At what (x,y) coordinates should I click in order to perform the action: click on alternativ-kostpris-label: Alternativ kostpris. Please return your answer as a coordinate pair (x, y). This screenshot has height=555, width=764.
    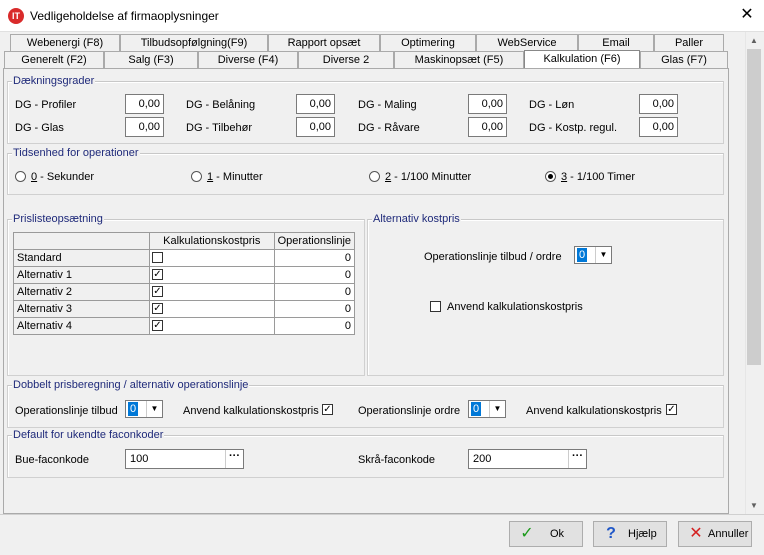
    Looking at the image, I should click on (416, 219).